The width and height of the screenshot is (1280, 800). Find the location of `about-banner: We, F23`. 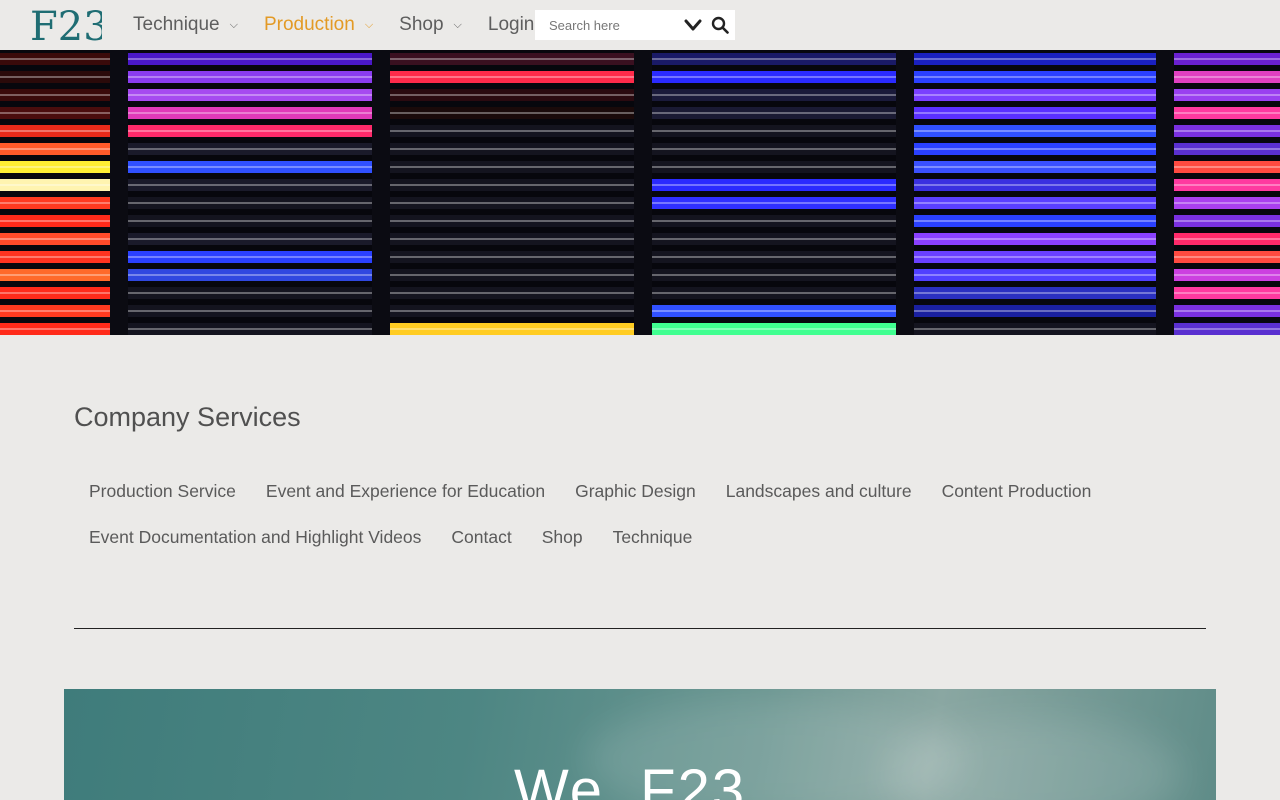

about-banner: We, F23 is located at coordinates (640, 744).